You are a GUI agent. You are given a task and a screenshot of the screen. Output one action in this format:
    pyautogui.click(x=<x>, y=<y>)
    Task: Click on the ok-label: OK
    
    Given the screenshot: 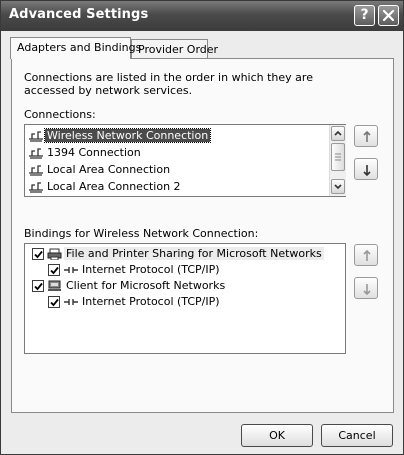 What is the action you would take?
    pyautogui.click(x=277, y=435)
    